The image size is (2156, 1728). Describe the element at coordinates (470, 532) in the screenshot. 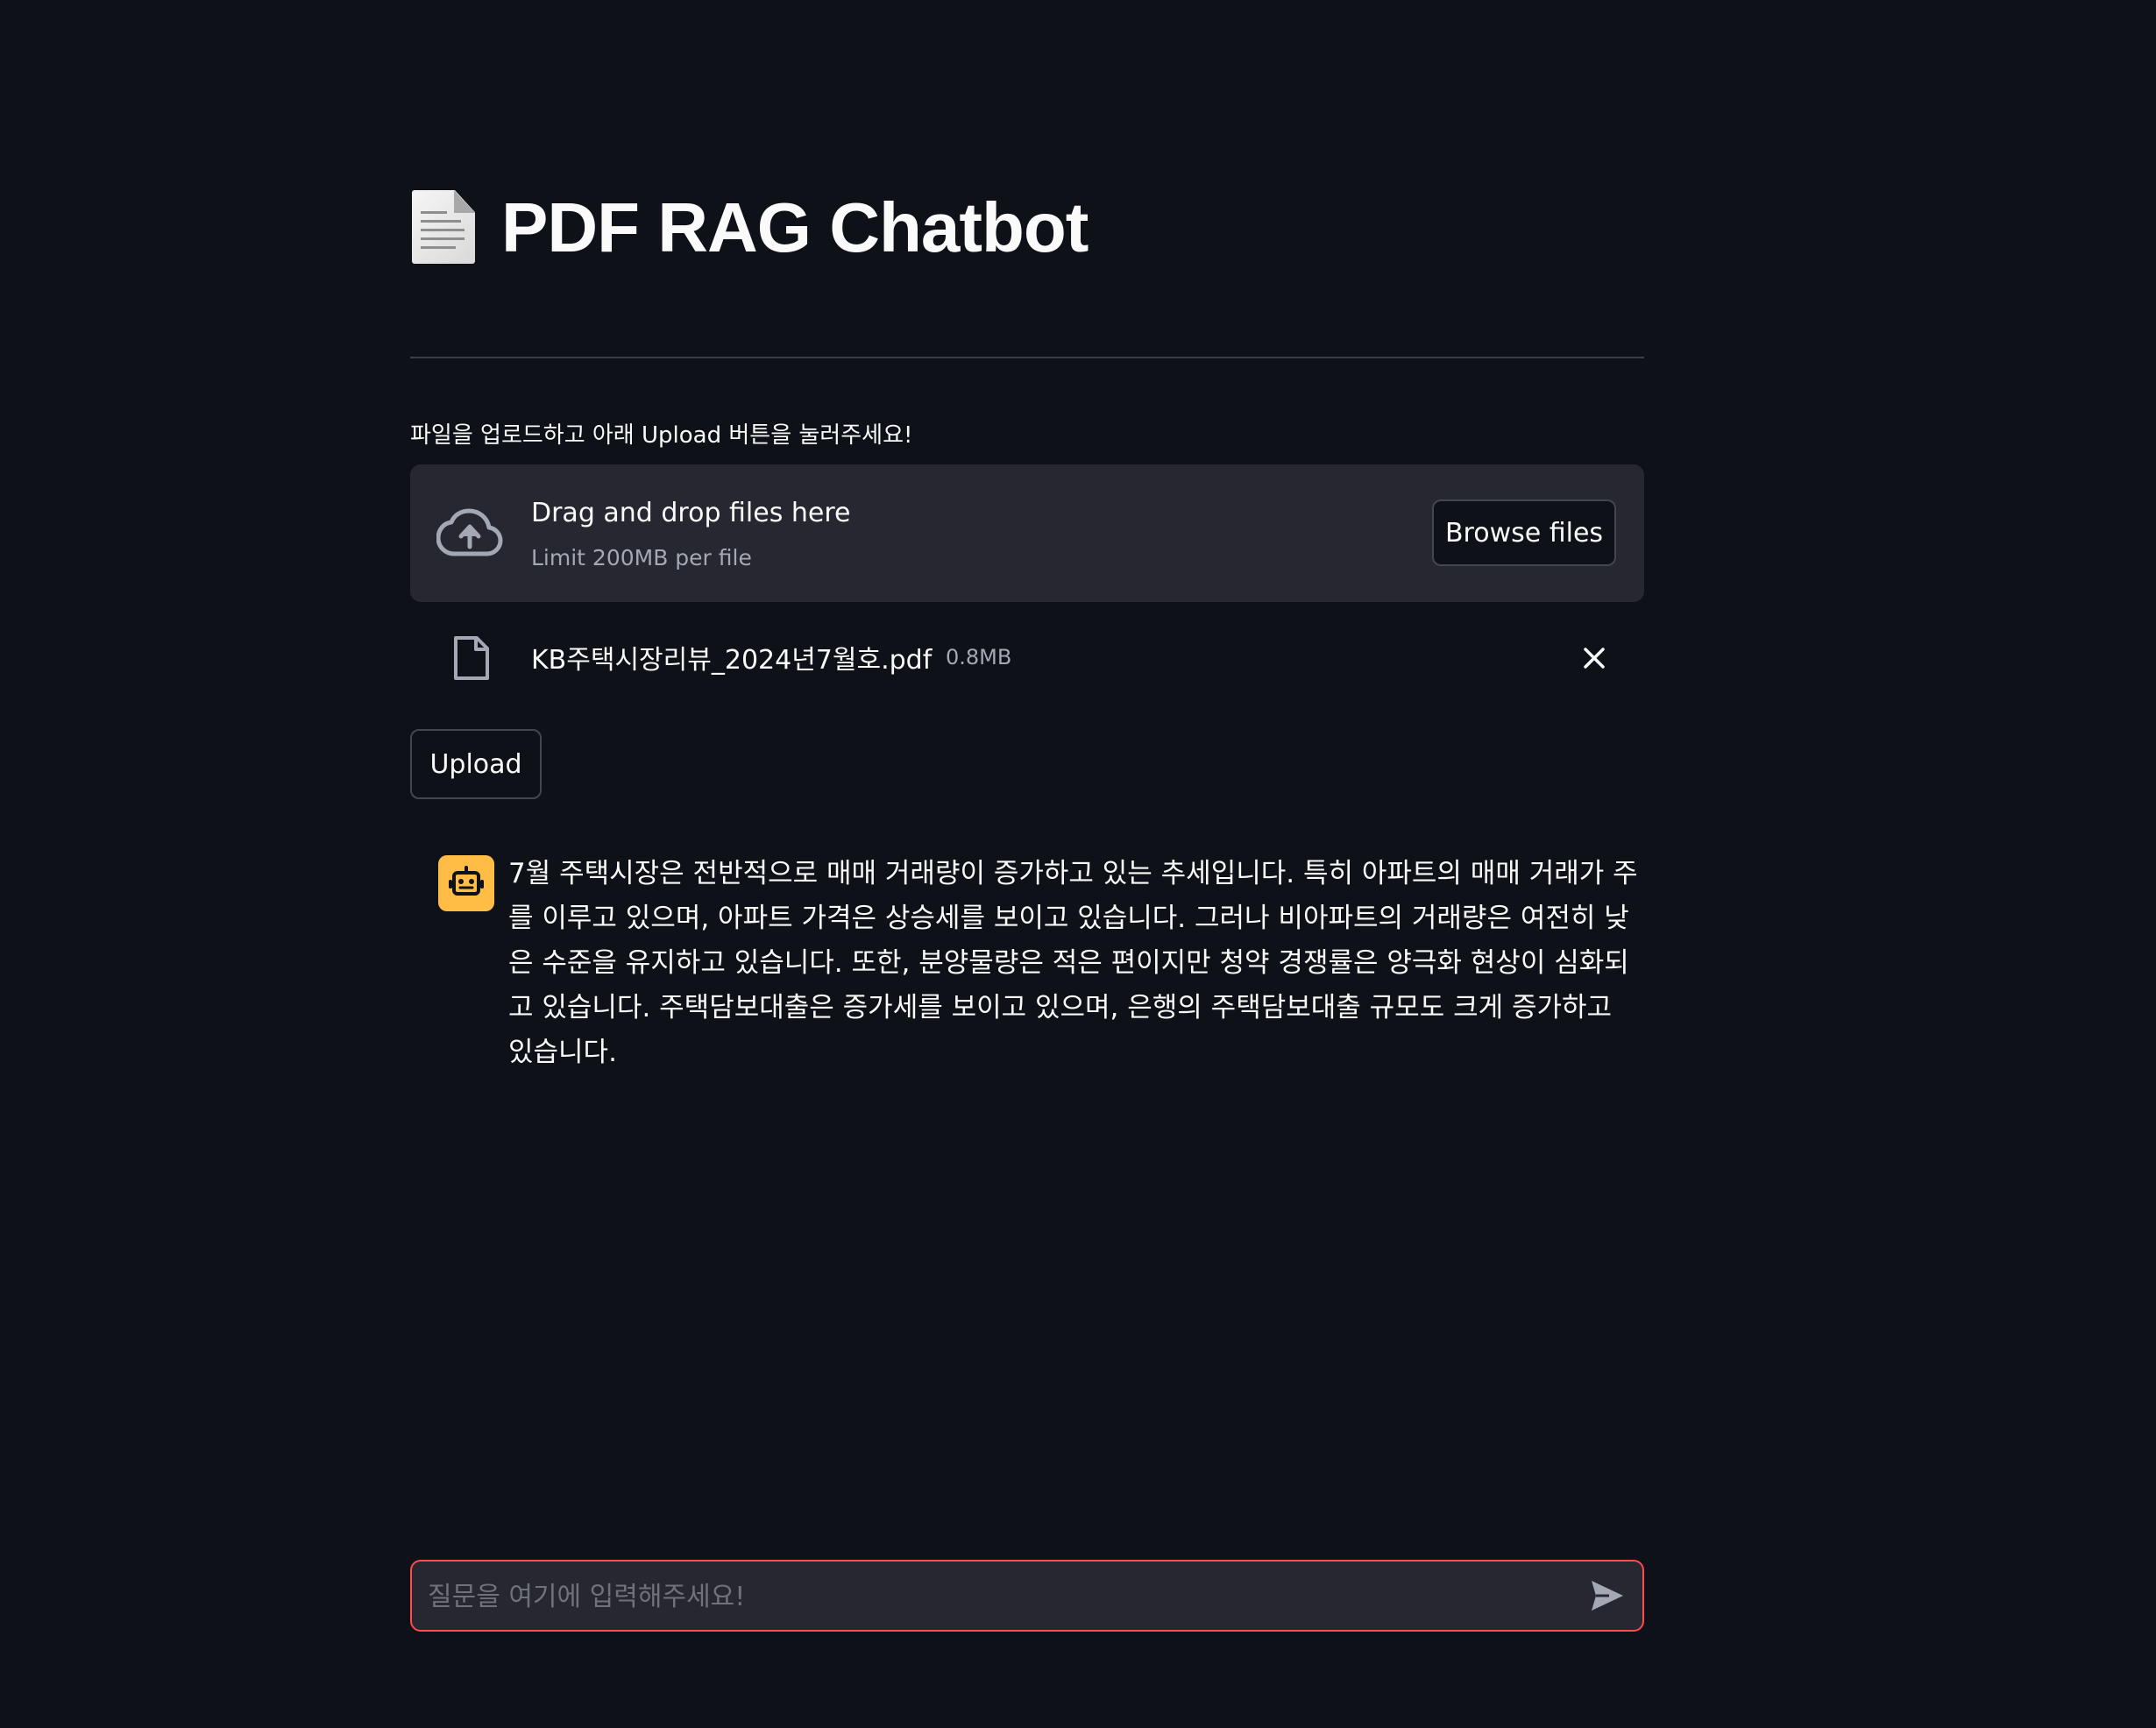

I see `cloud-upload-icon` at that location.